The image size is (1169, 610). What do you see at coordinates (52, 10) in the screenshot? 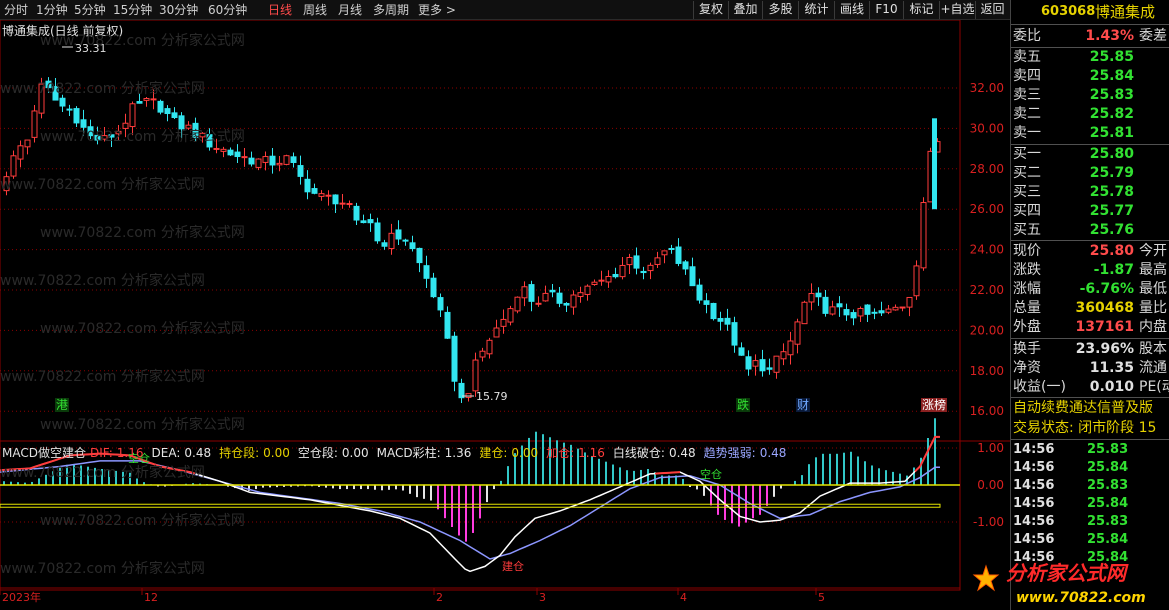
I see `period-tab: 1分钟` at bounding box center [52, 10].